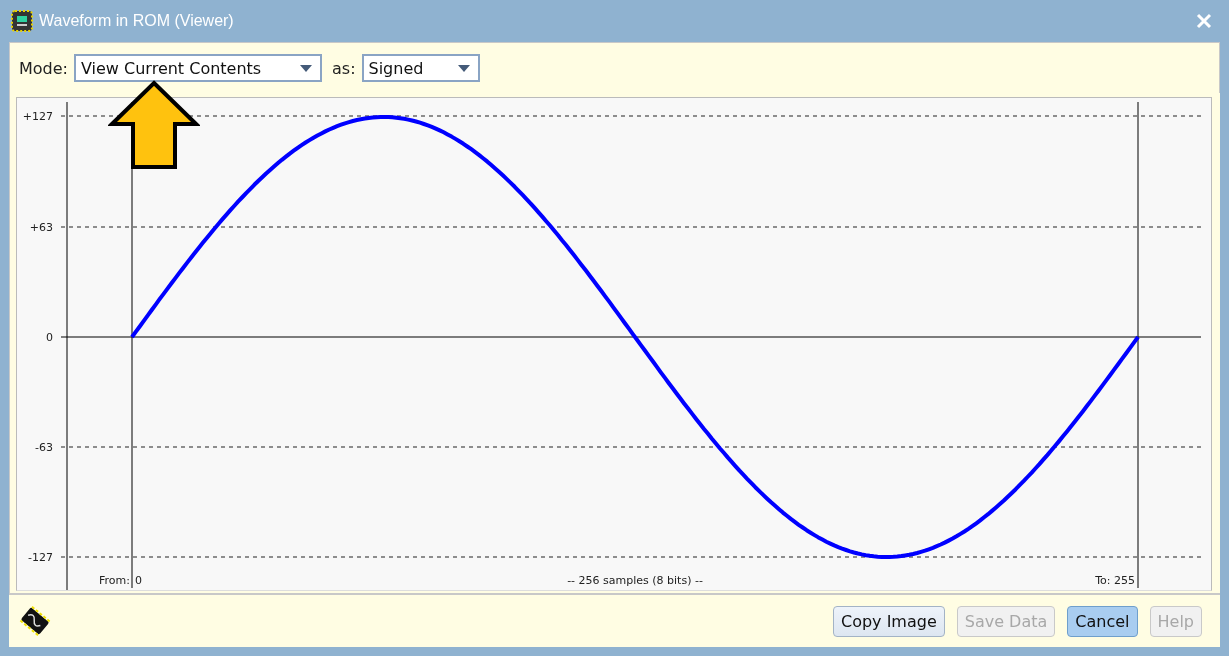 This screenshot has height=656, width=1229. I want to click on samples-label: -- 256 samples (8 bits) --, so click(635, 580).